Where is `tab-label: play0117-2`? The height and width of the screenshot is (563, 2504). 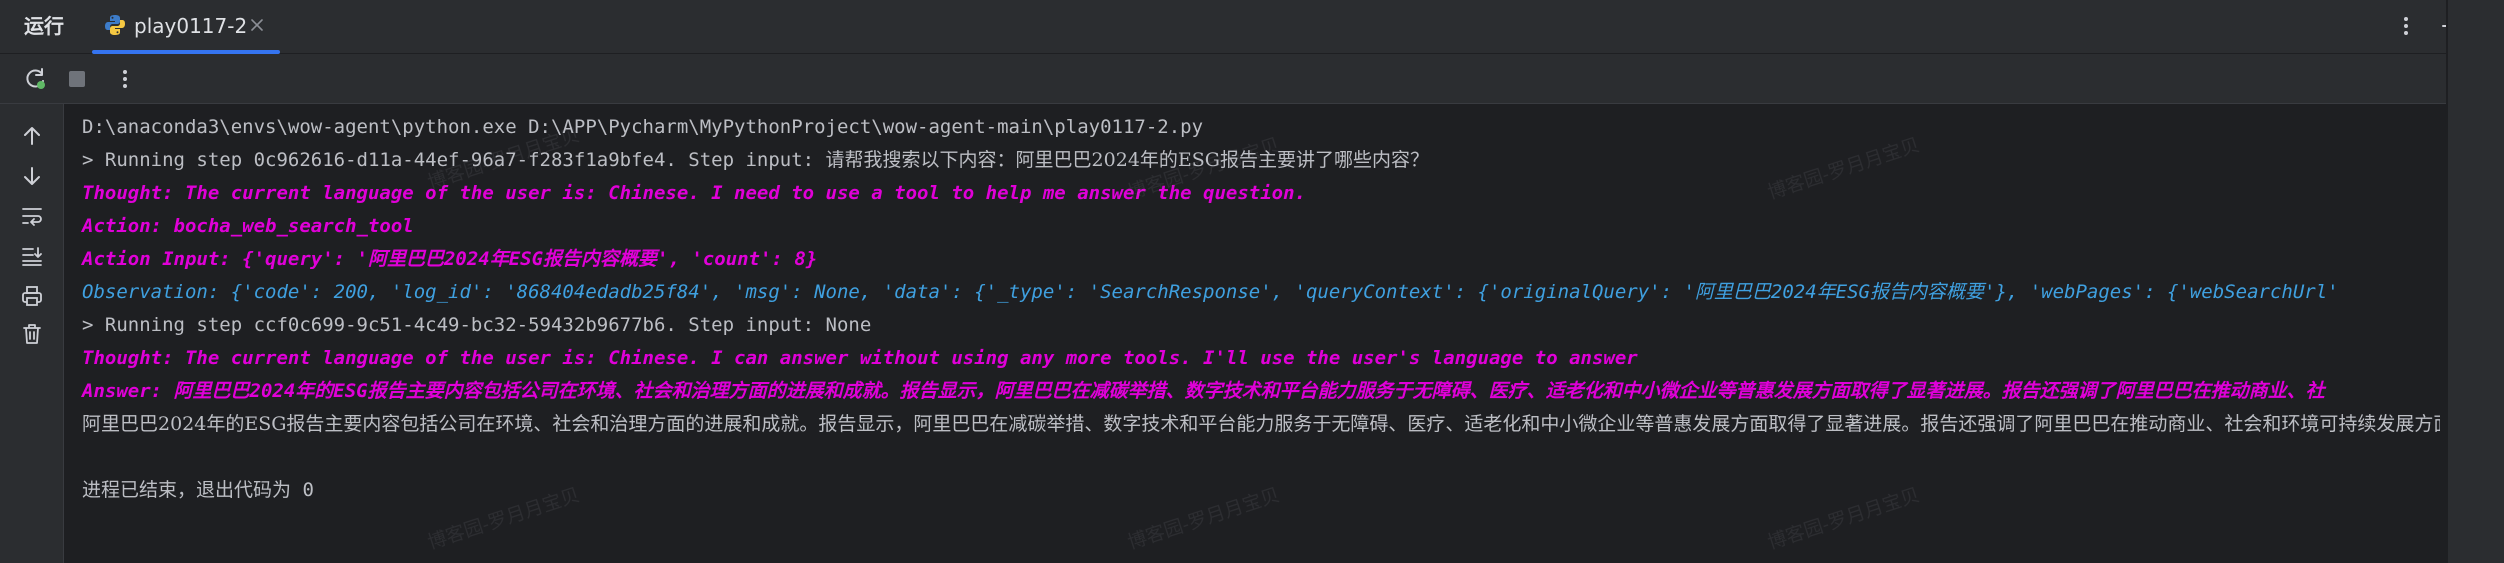
tab-label: play0117-2 is located at coordinates (191, 26).